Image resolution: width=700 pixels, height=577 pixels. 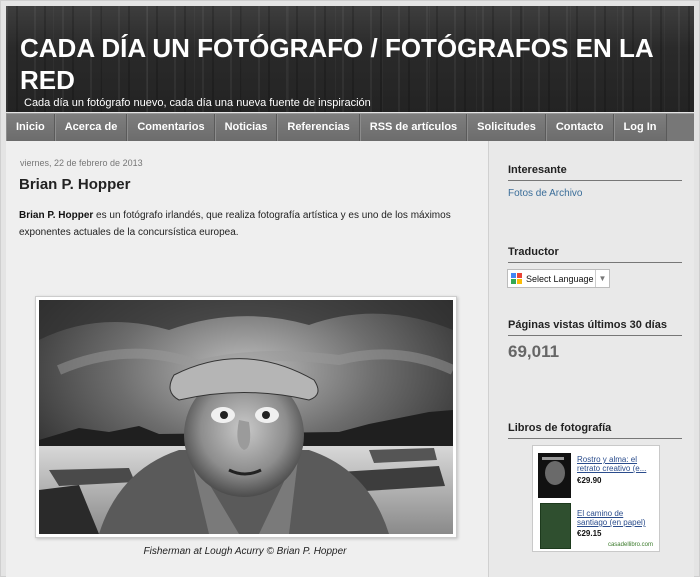 What do you see at coordinates (595, 327) in the screenshot?
I see `widget-title-pageviews: Páginas vistas últimos 30 días` at bounding box center [595, 327].